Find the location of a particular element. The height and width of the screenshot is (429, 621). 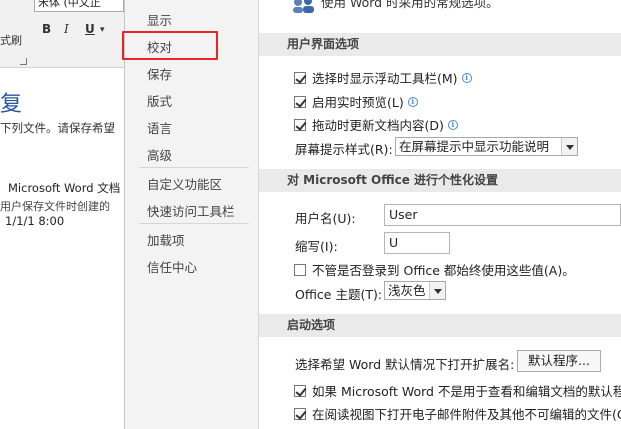

nav-item-advanced: 高级 is located at coordinates (159, 154).